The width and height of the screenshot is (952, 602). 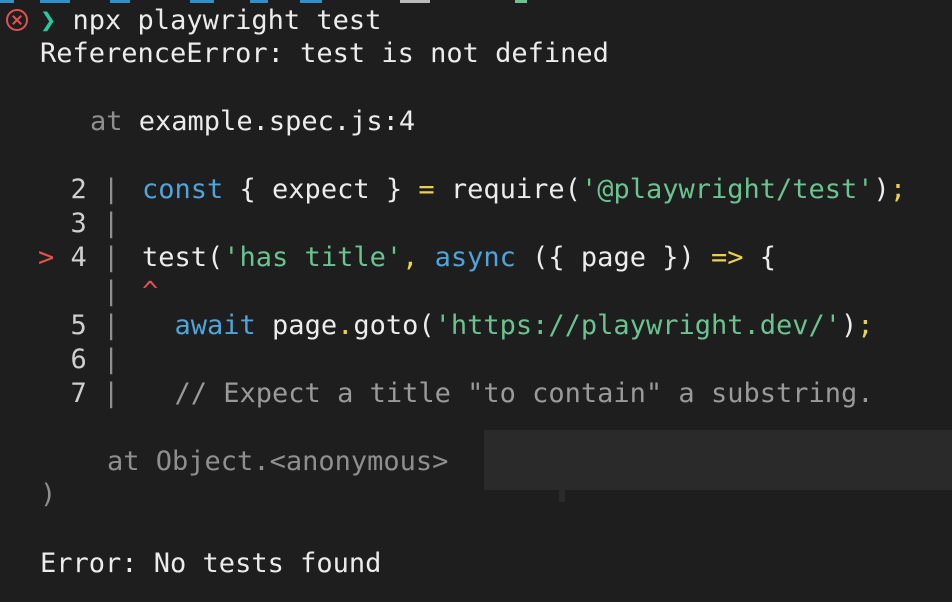 I want to click on stack-frame-name: Object.<anonymous>, so click(x=302, y=461).